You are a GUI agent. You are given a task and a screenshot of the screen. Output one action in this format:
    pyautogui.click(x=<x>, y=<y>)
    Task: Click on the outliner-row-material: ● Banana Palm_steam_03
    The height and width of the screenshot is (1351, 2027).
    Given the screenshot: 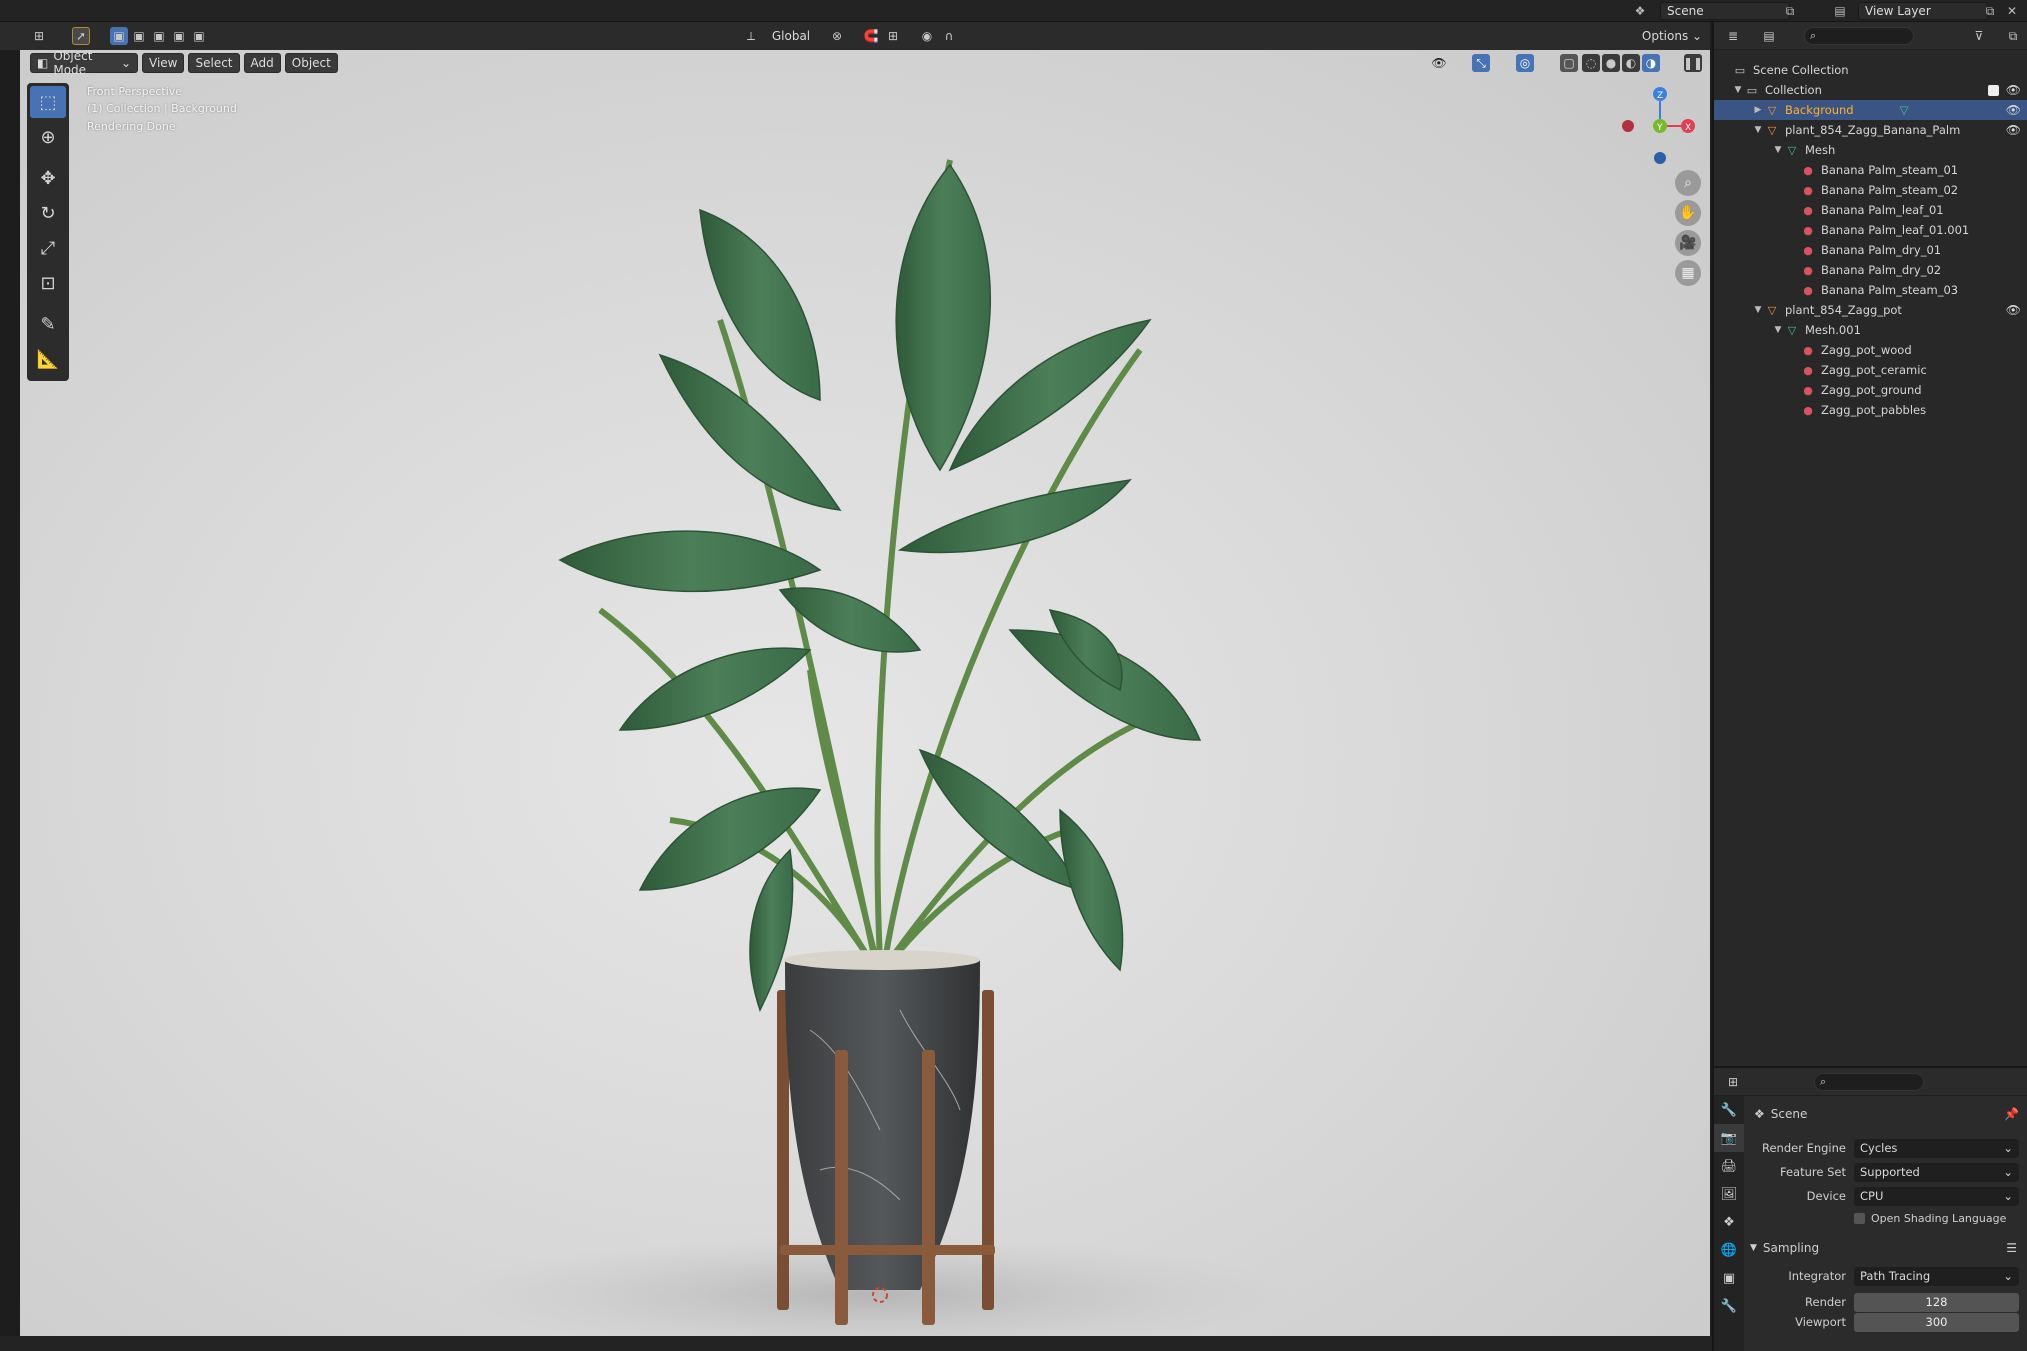 What is the action you would take?
    pyautogui.click(x=1870, y=290)
    